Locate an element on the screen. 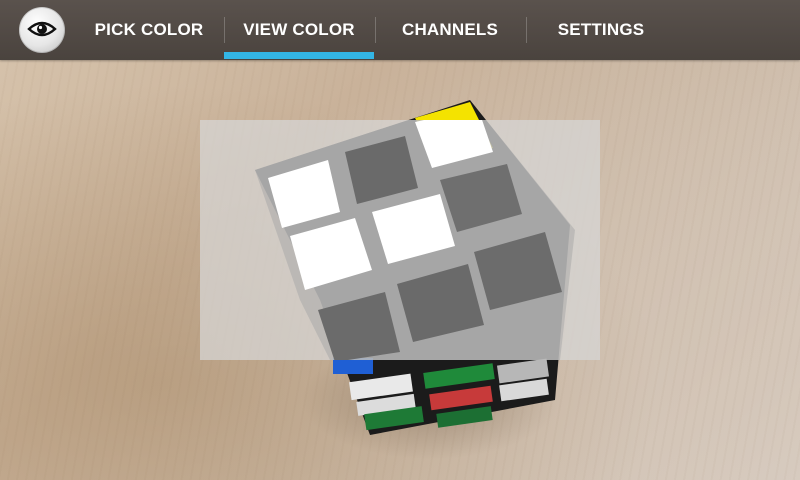 This screenshot has height=480, width=800. action-bar: PICK COLOR VIEW COLOR CHANNELS SETTINGS is located at coordinates (400, 30).